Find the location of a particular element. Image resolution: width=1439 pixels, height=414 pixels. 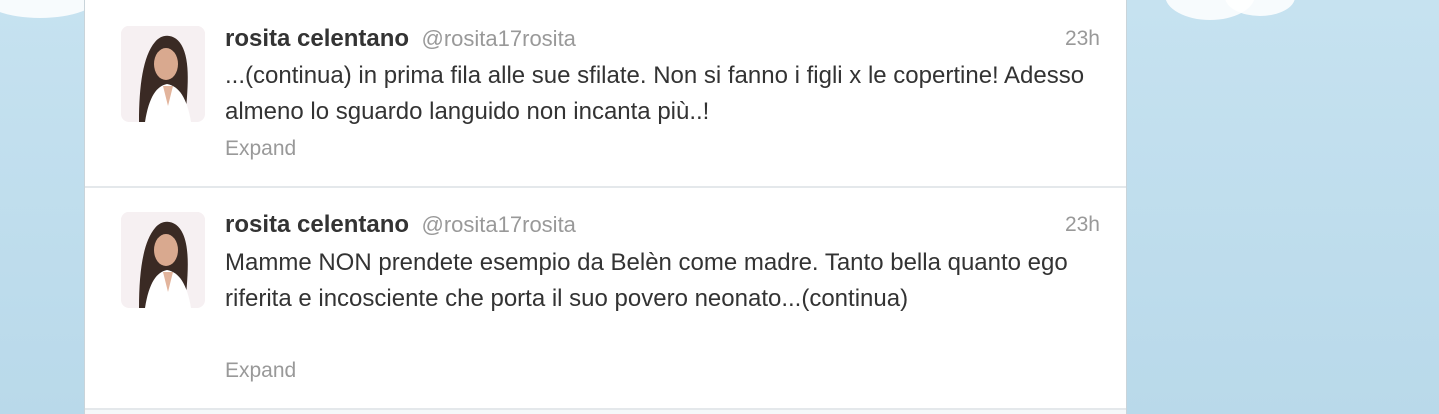

next-tweet-edge is located at coordinates (605, 412).